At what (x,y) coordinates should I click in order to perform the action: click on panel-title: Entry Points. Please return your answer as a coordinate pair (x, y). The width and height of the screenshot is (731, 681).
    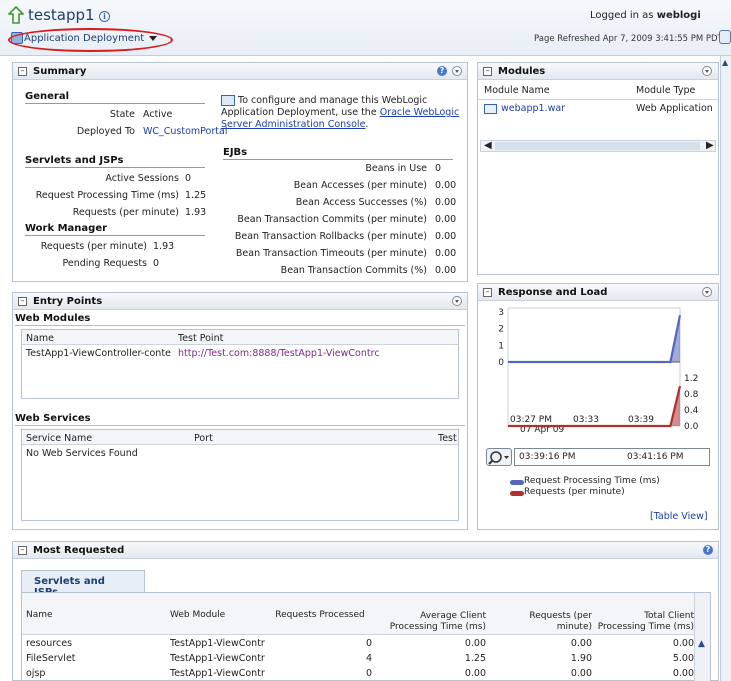
    Looking at the image, I should click on (68, 301).